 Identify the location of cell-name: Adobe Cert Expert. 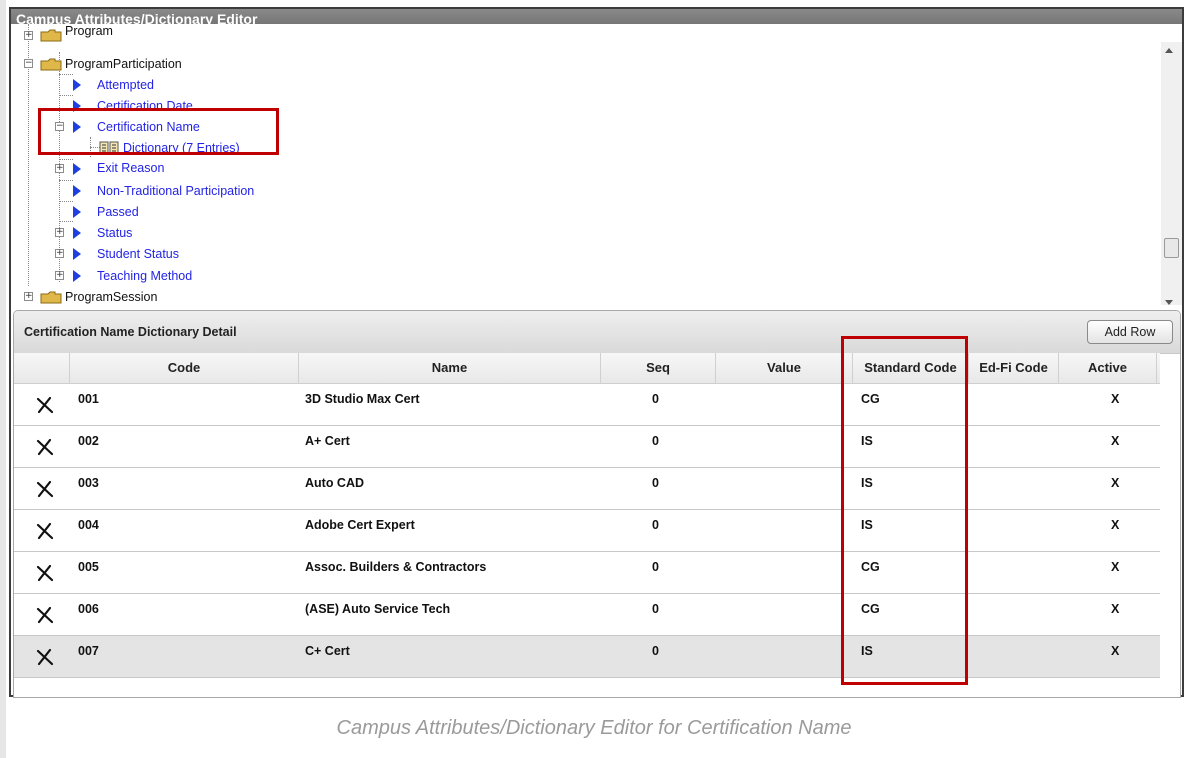
(360, 530).